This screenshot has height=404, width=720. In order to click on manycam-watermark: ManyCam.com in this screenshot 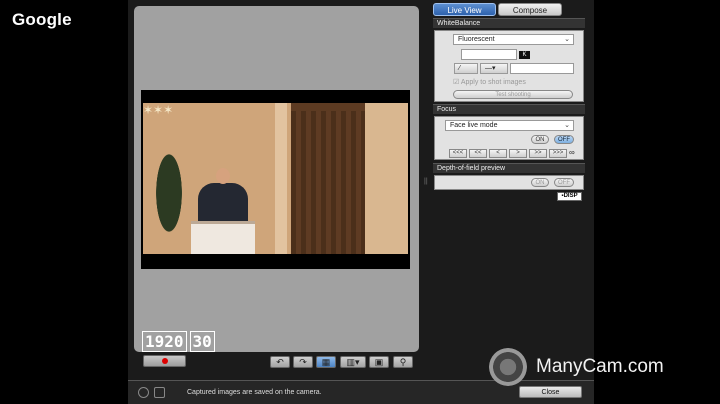, I will do `click(599, 367)`.